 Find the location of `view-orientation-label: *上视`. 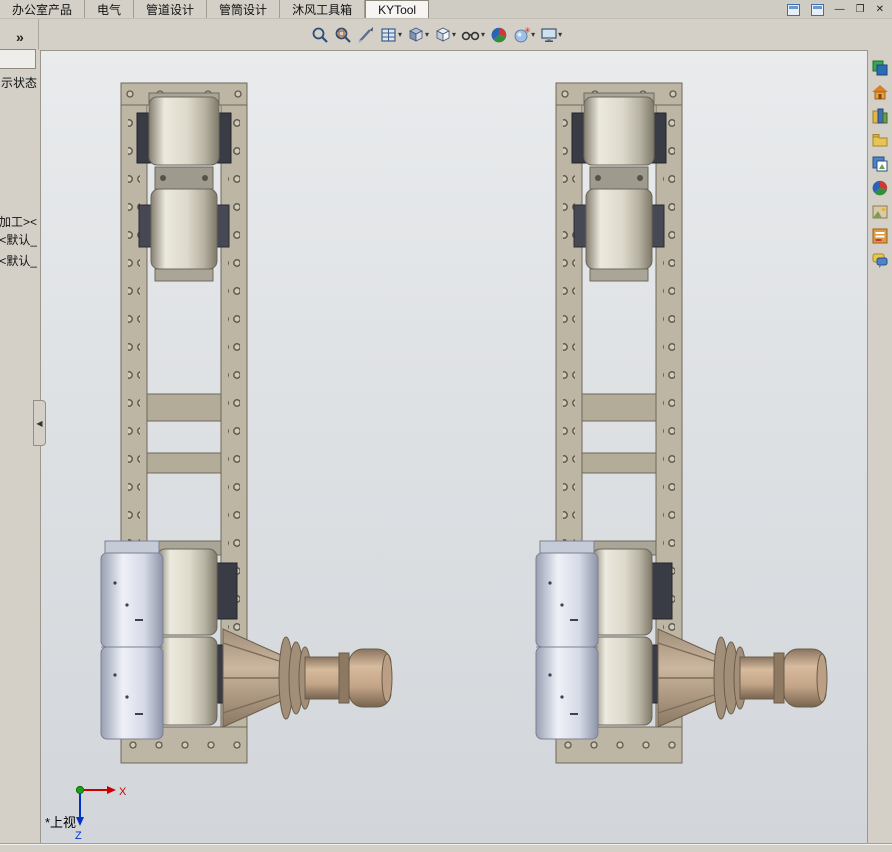

view-orientation-label: *上视 is located at coordinates (61, 822).